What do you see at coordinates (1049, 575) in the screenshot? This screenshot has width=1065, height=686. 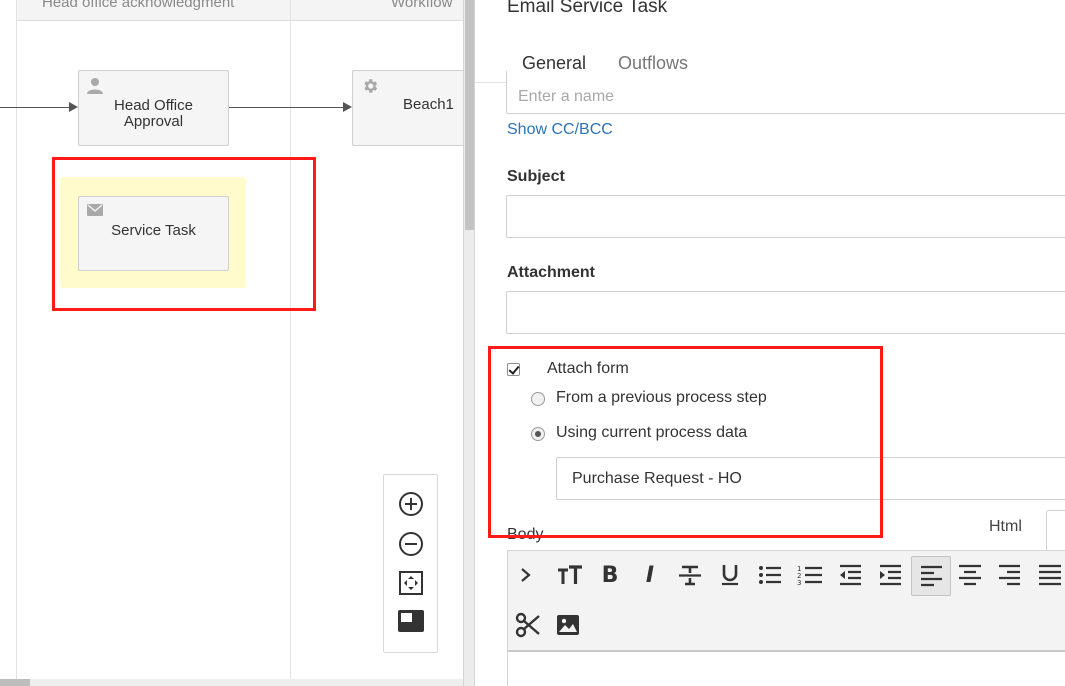 I see `align-justify-icon` at bounding box center [1049, 575].